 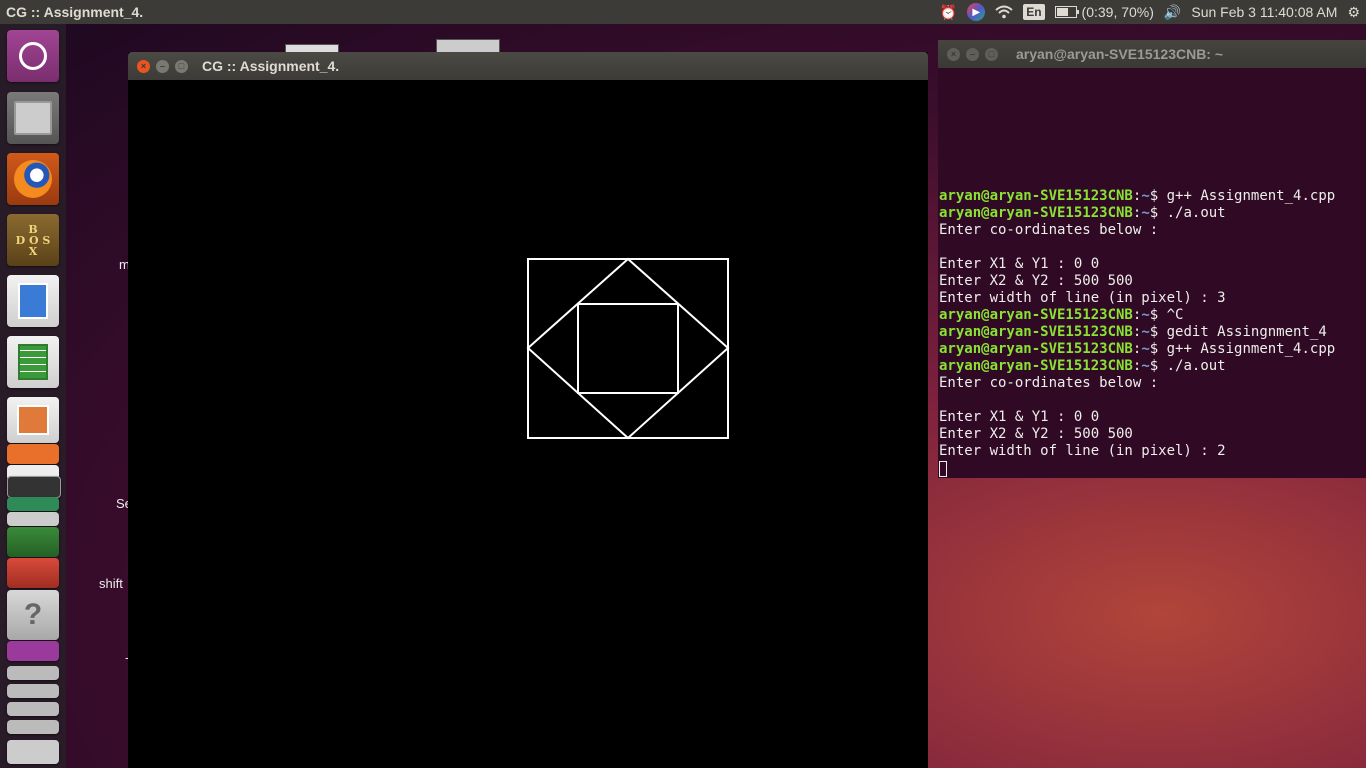 I want to click on dosbox-icon: BD O SX, so click(x=33, y=240).